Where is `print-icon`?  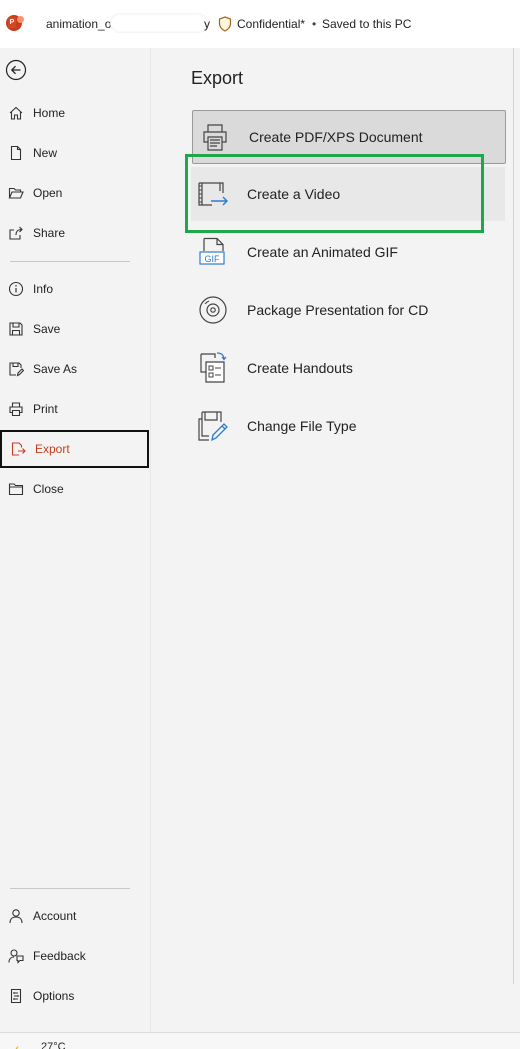
print-icon is located at coordinates (16, 409).